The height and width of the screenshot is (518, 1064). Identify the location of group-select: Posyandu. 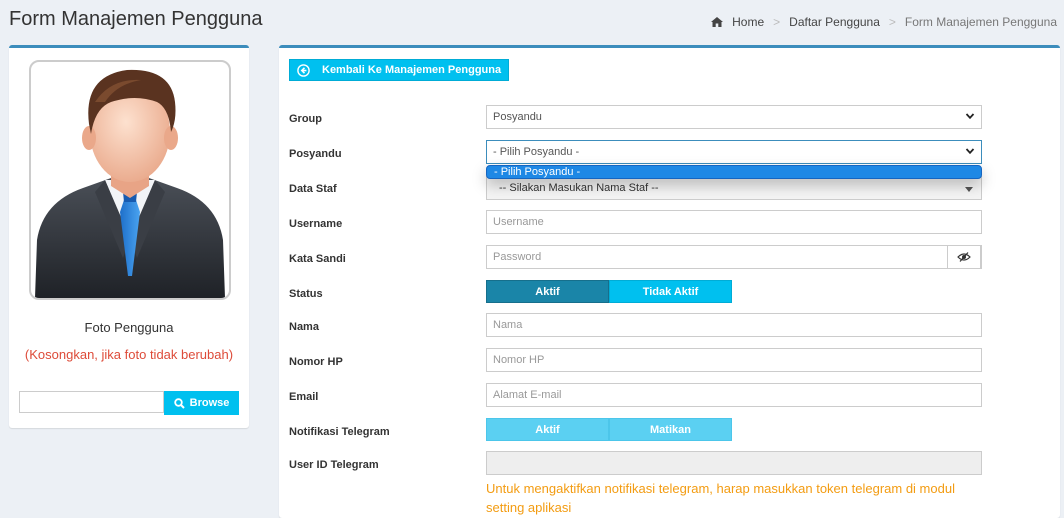
(734, 117).